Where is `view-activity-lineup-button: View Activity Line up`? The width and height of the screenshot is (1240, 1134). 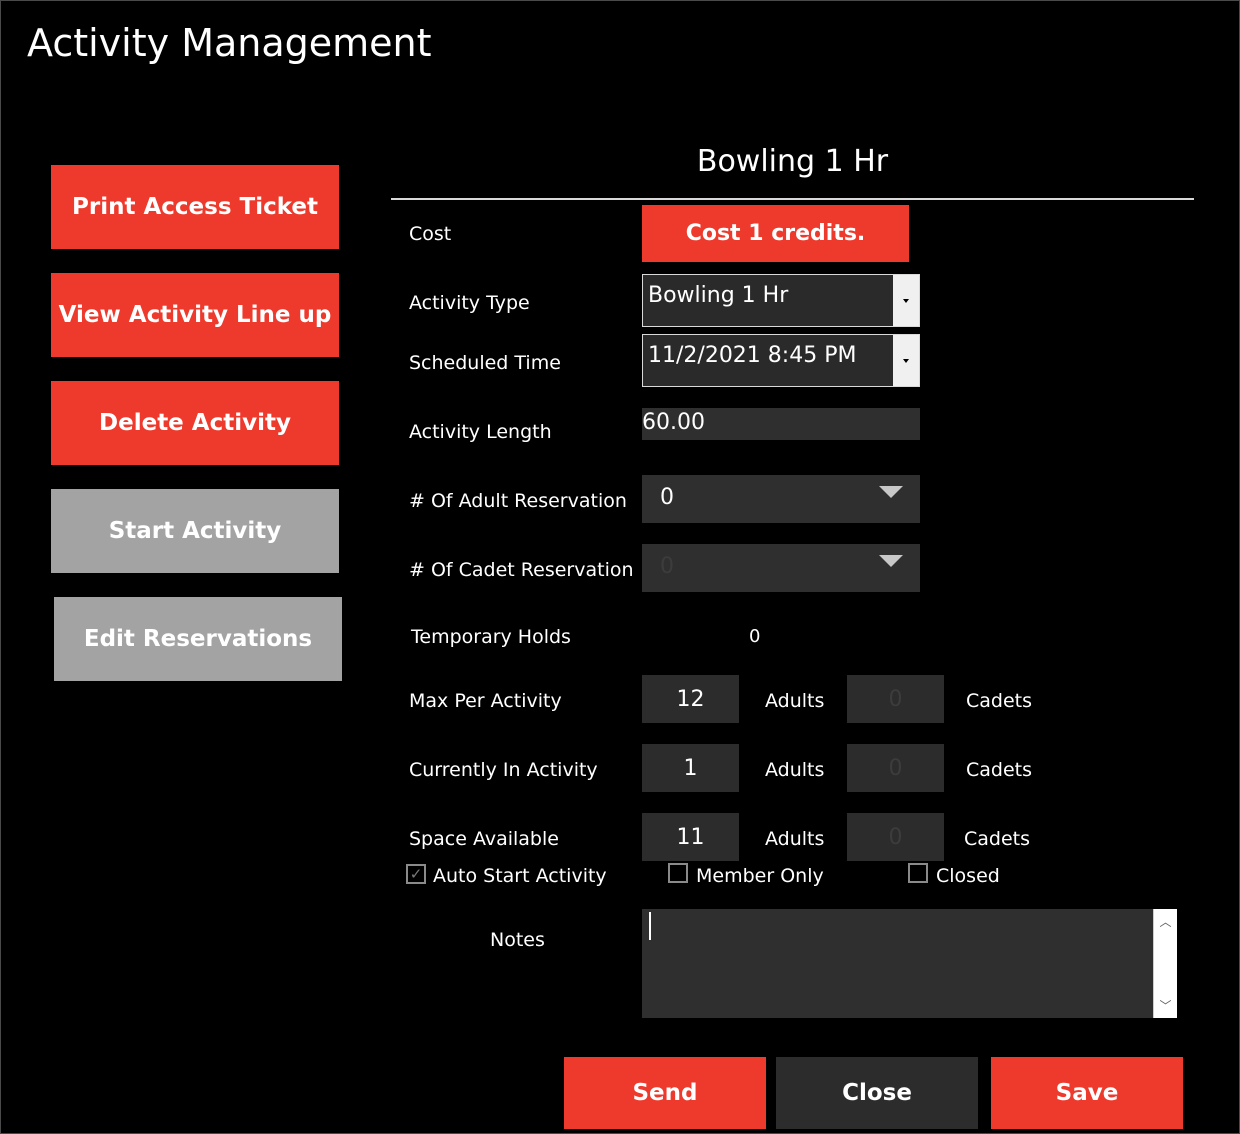 view-activity-lineup-button: View Activity Line up is located at coordinates (195, 315).